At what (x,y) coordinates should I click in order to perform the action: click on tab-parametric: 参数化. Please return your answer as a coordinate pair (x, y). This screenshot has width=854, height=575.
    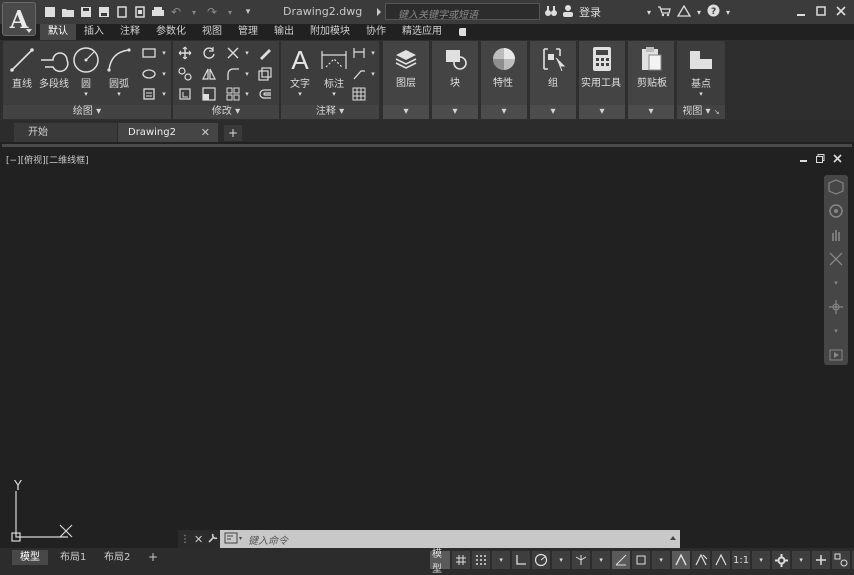
    Looking at the image, I should click on (171, 32).